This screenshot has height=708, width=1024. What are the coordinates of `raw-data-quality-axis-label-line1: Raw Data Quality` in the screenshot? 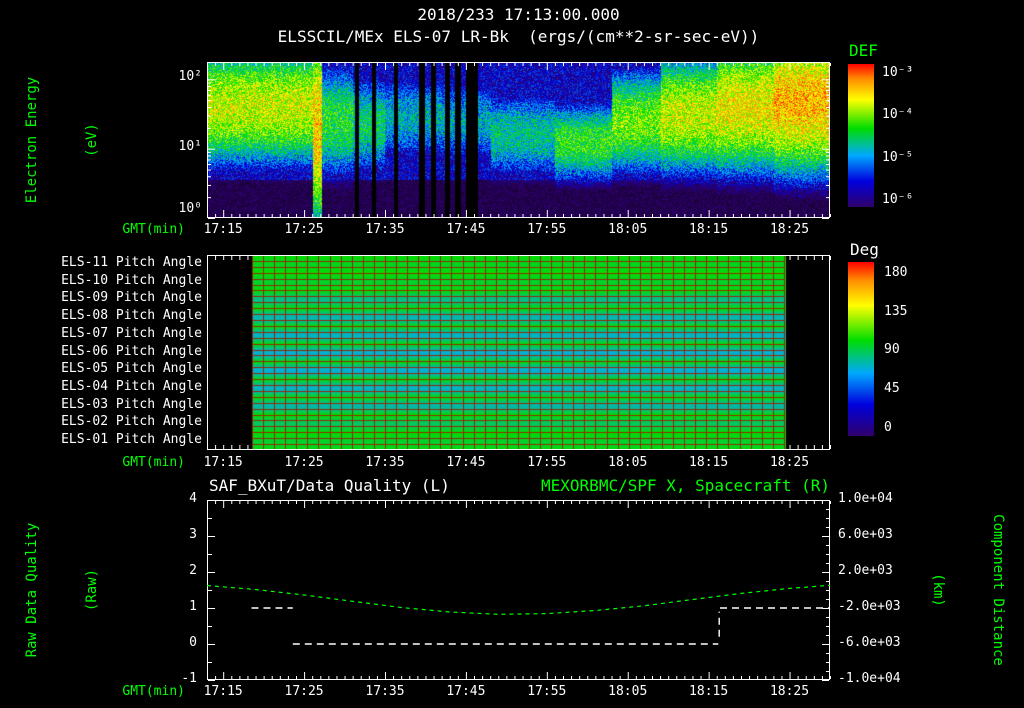 It's located at (32, 590).